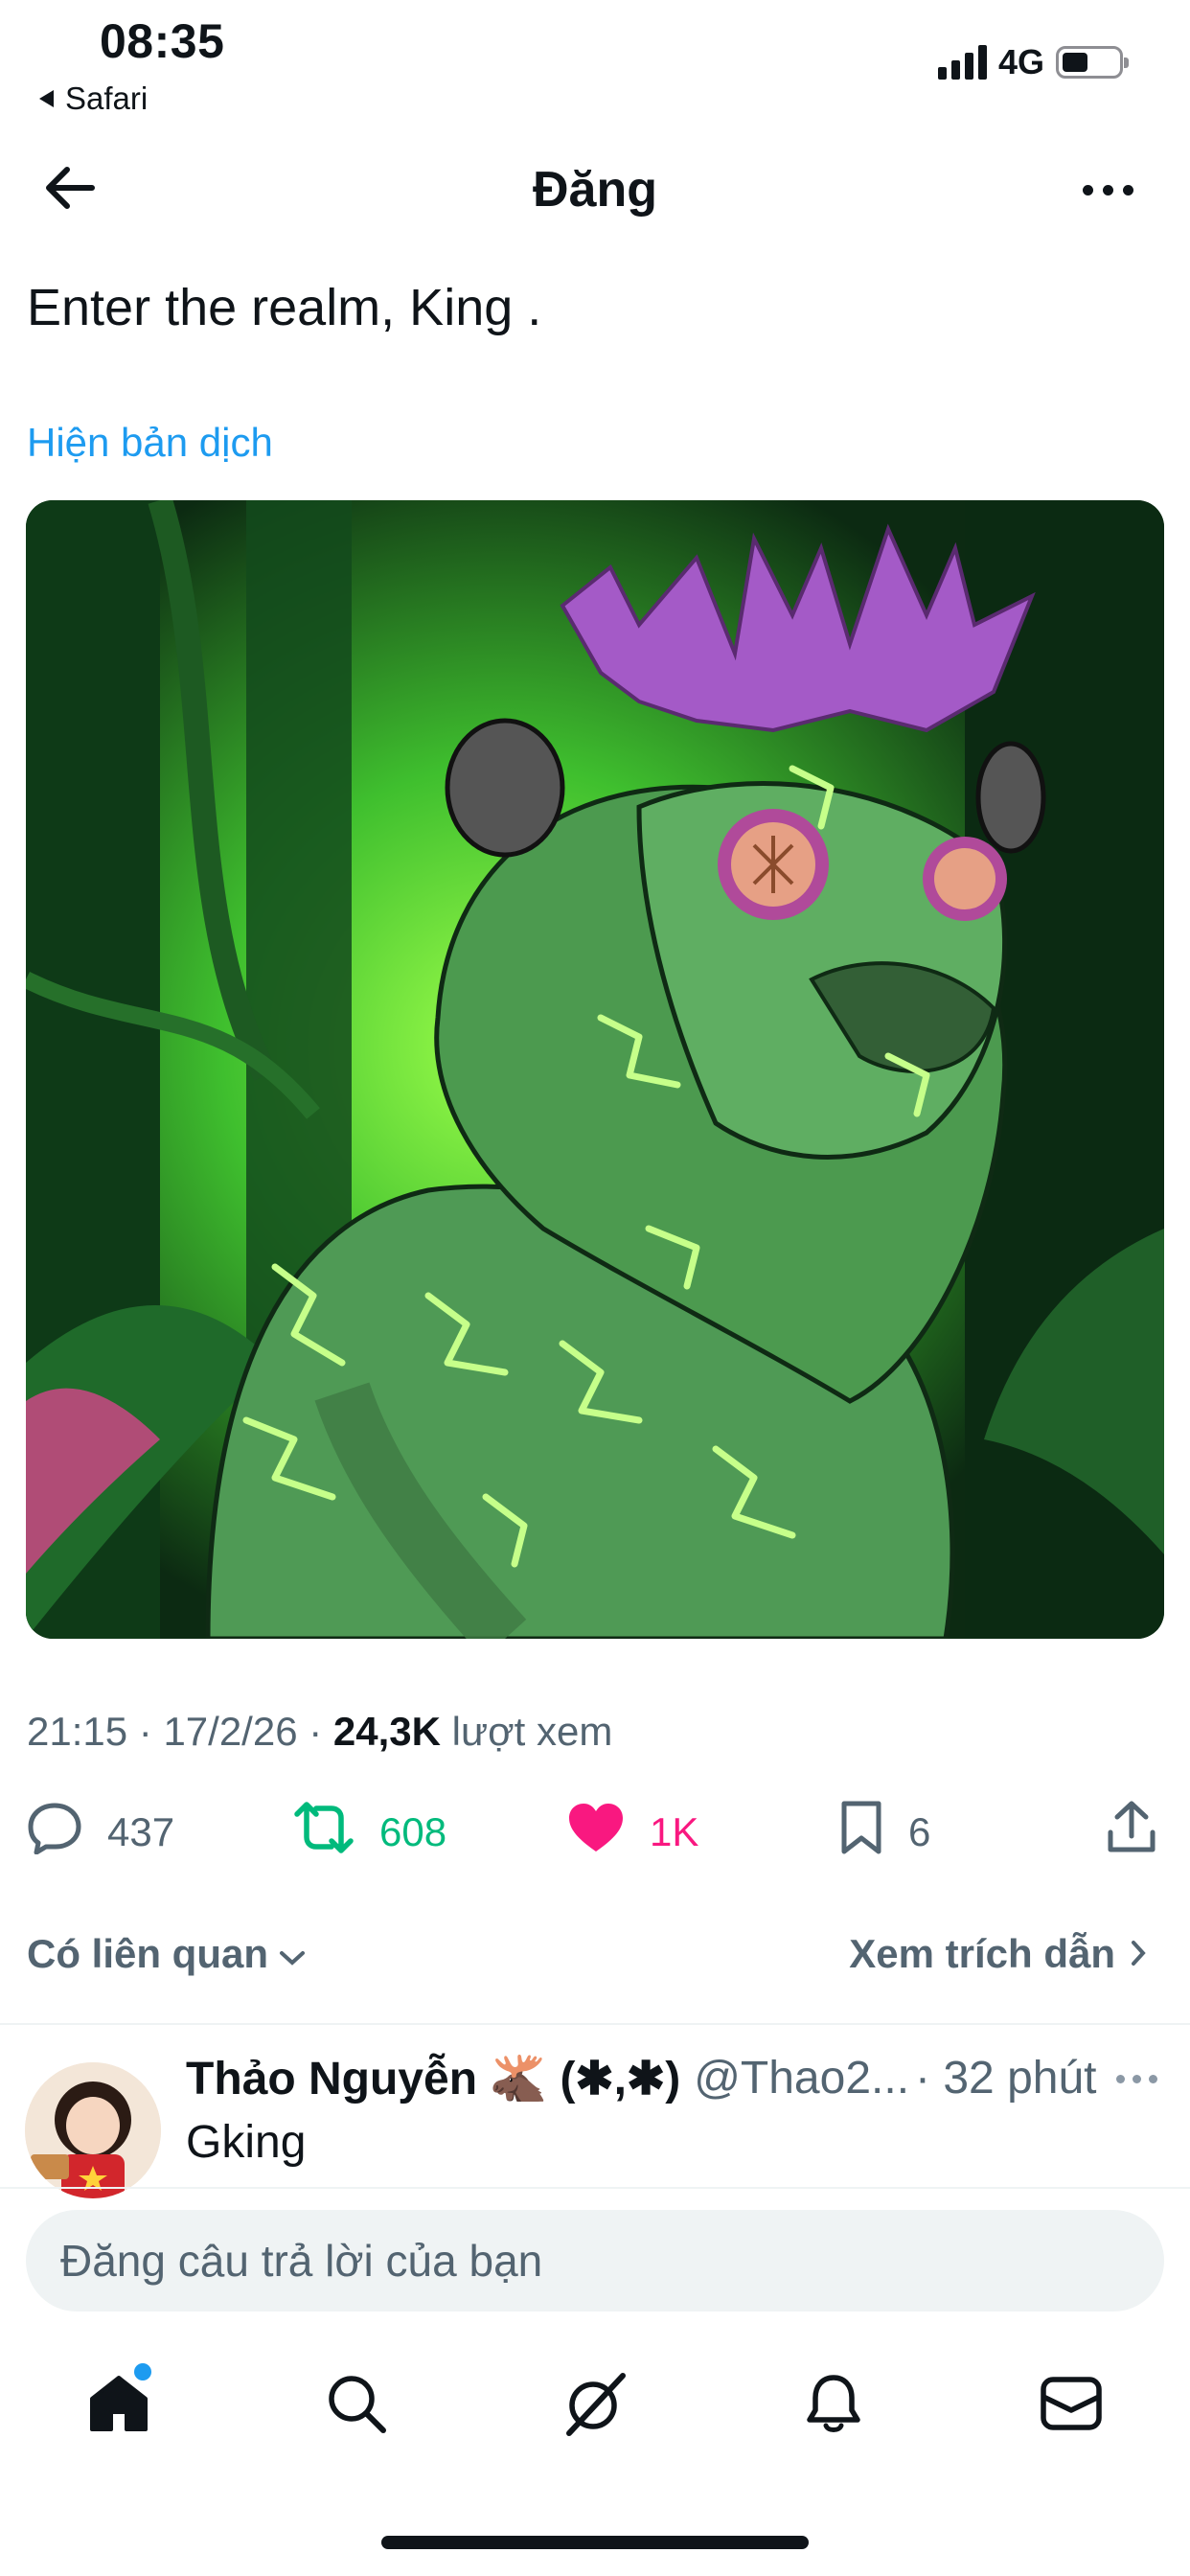 Image resolution: width=1190 pixels, height=2576 pixels. I want to click on repost-icon, so click(324, 1832).